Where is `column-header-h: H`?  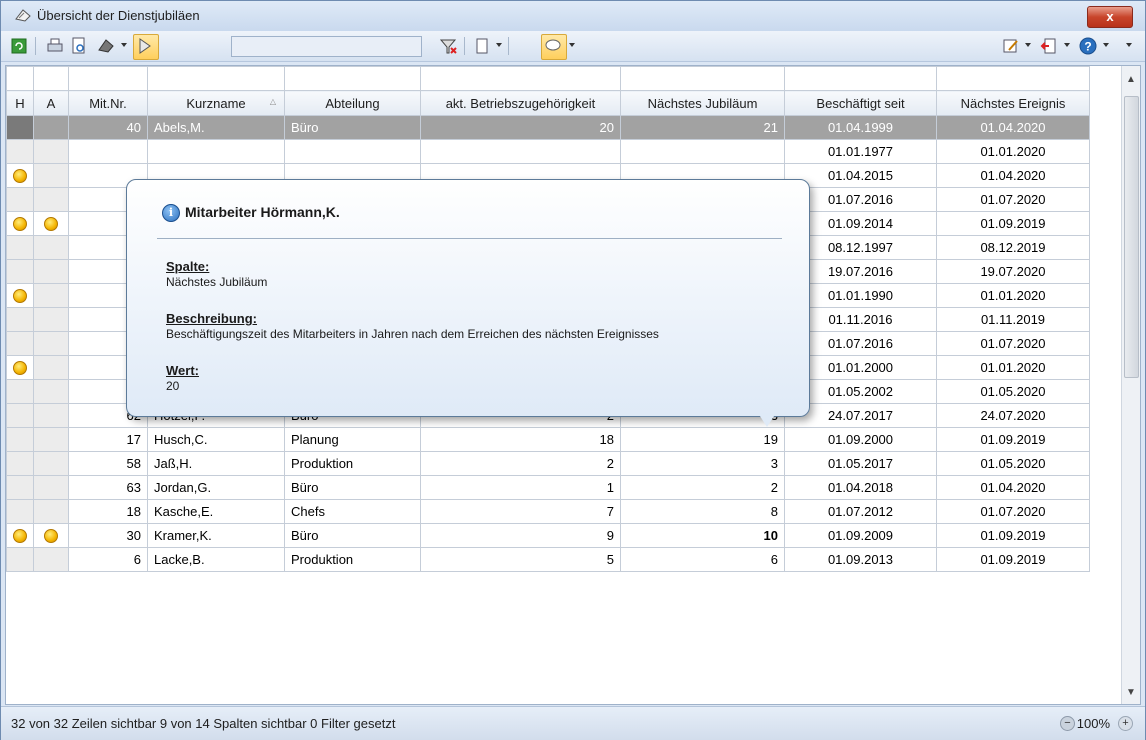 column-header-h: H is located at coordinates (20, 103).